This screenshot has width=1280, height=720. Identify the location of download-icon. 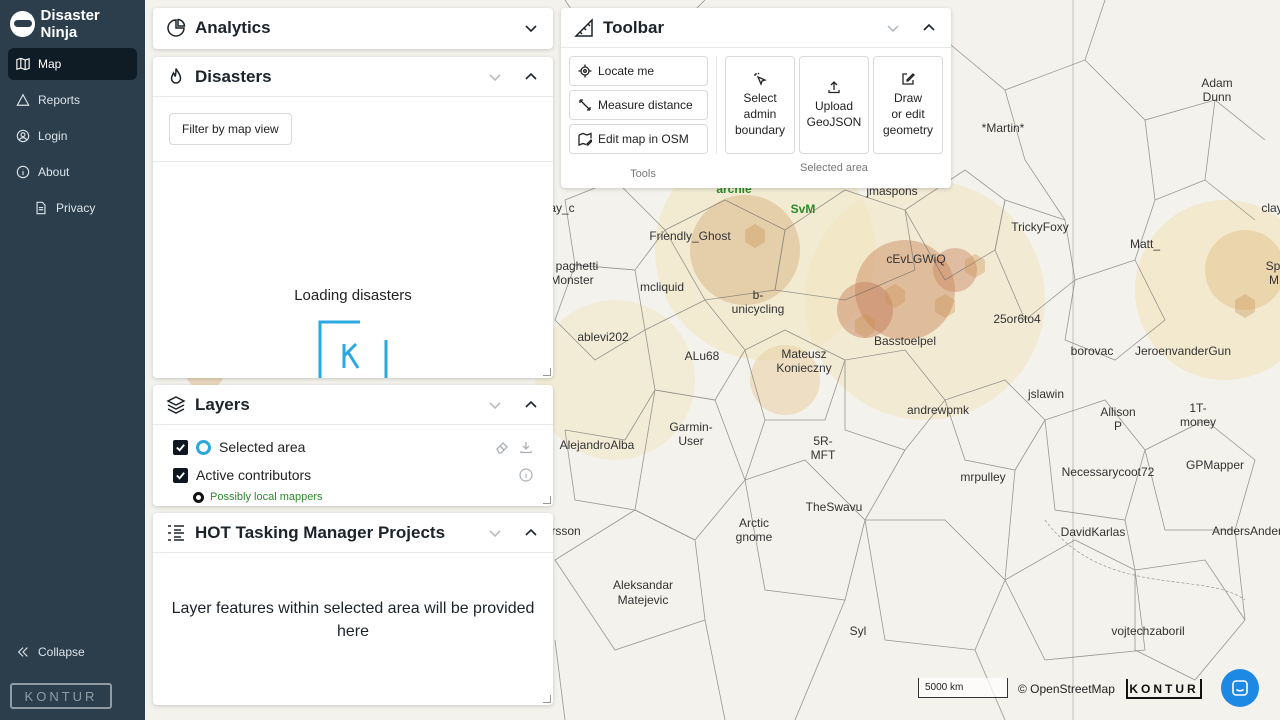
(526, 447).